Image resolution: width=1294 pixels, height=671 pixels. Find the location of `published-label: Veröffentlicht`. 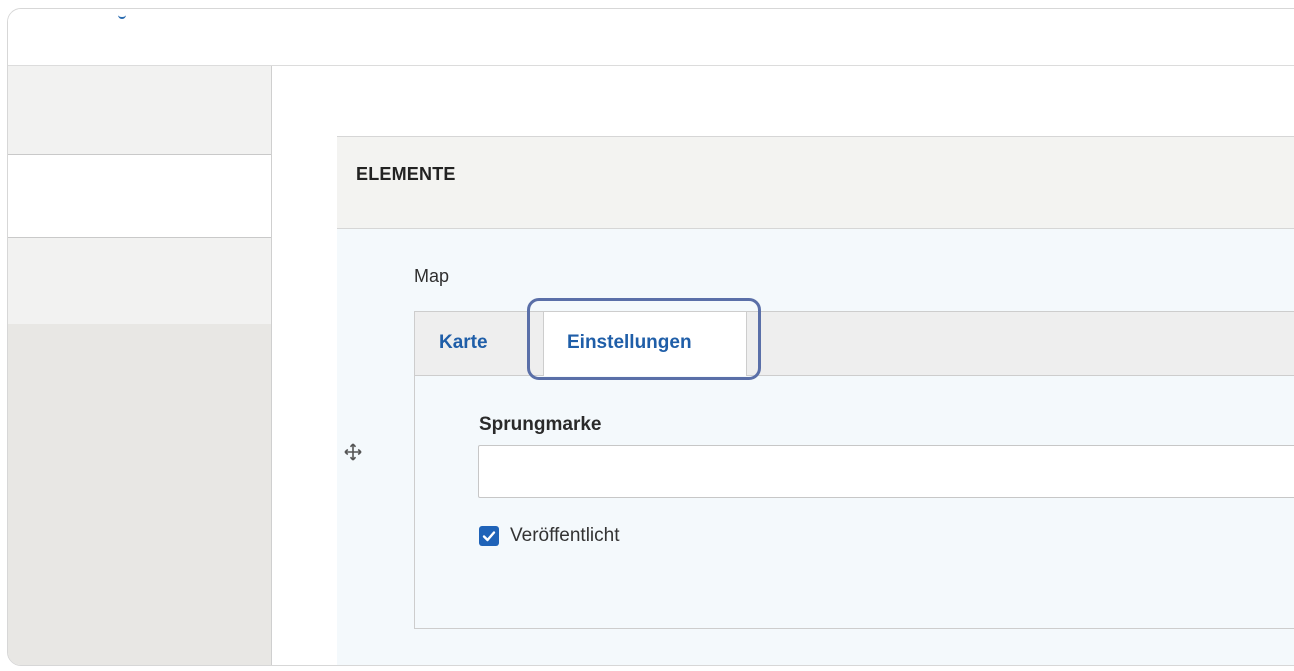

published-label: Veröffentlicht is located at coordinates (565, 535).